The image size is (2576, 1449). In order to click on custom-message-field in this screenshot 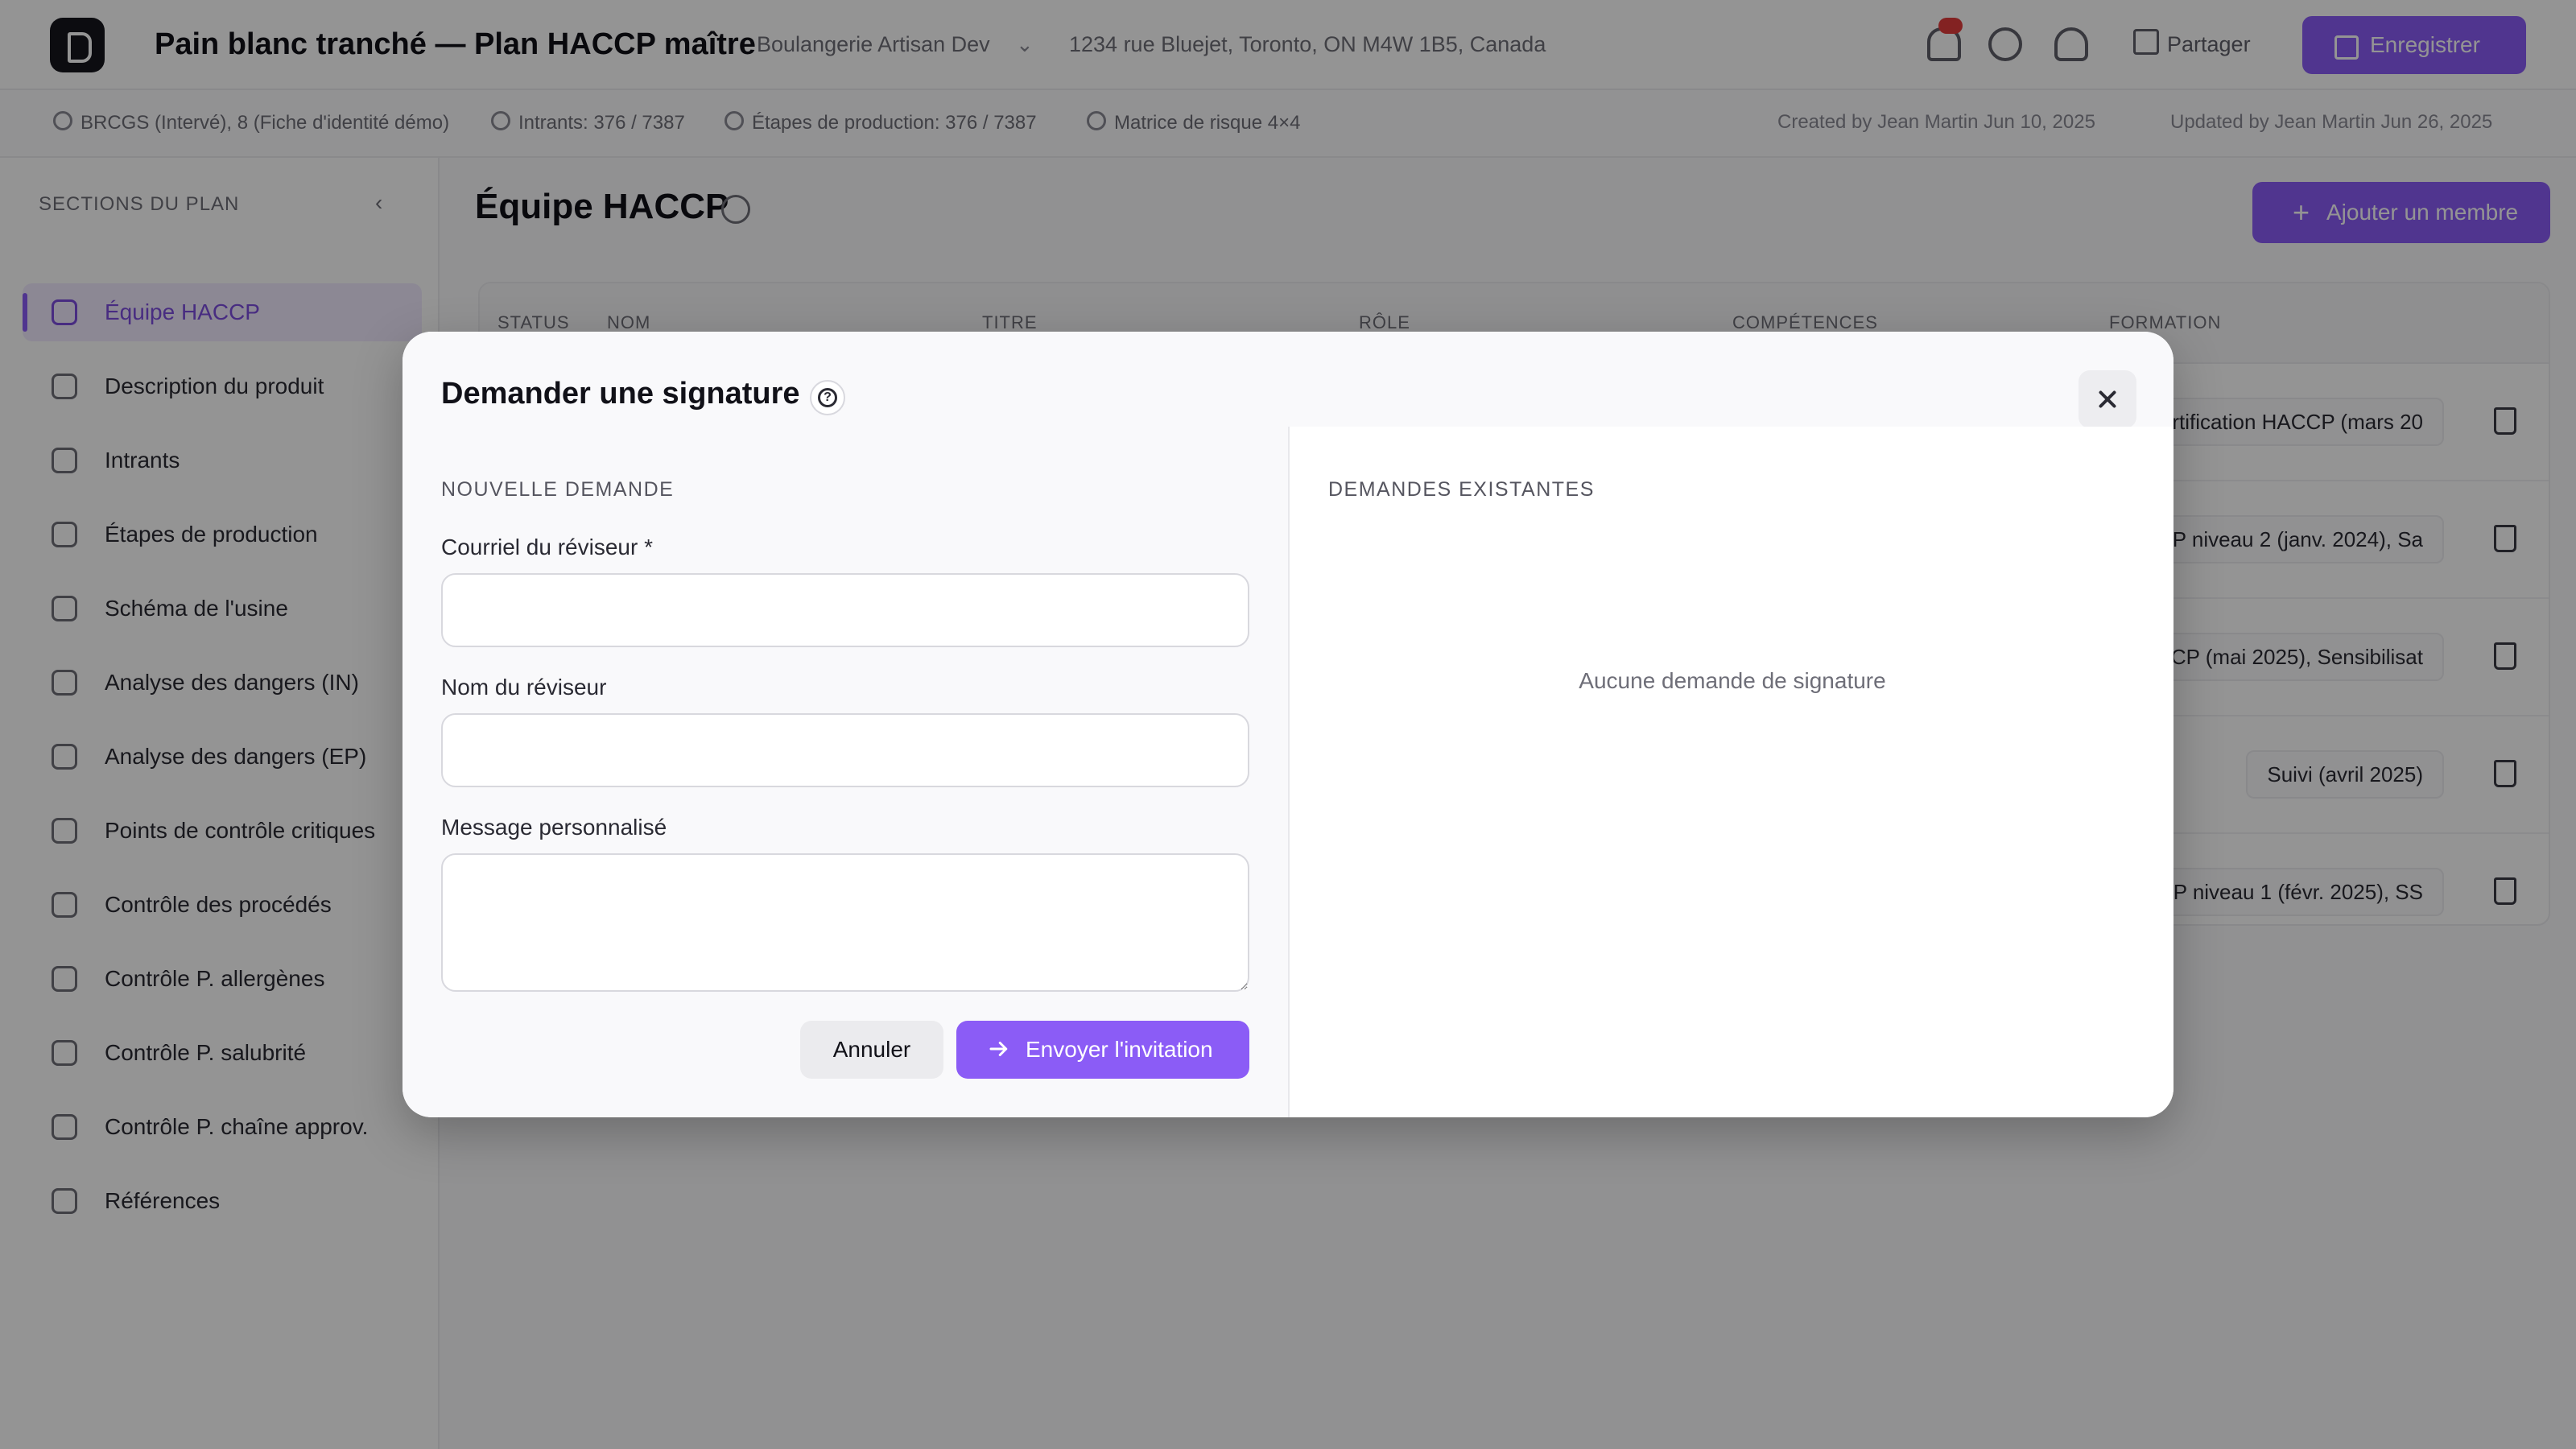, I will do `click(845, 923)`.